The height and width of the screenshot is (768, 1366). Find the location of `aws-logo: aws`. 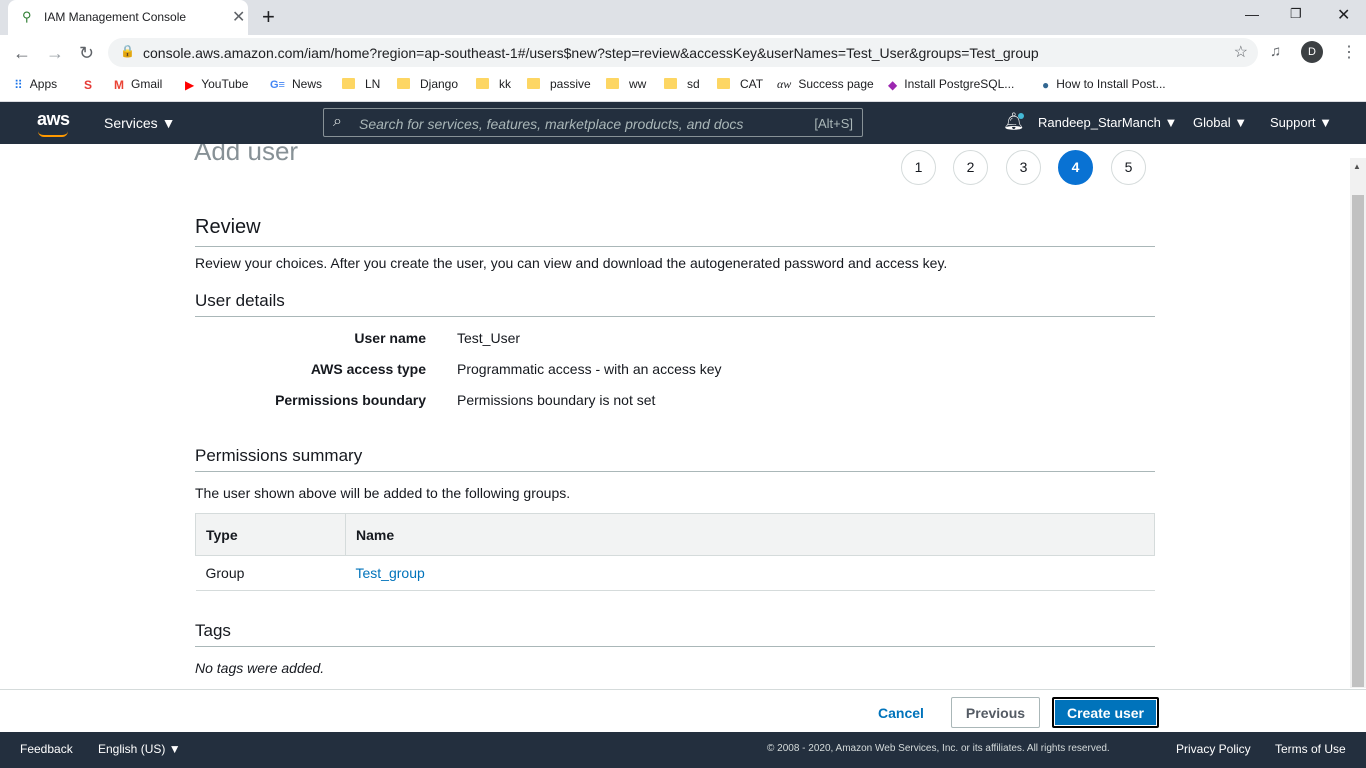

aws-logo: aws is located at coordinates (53, 119).